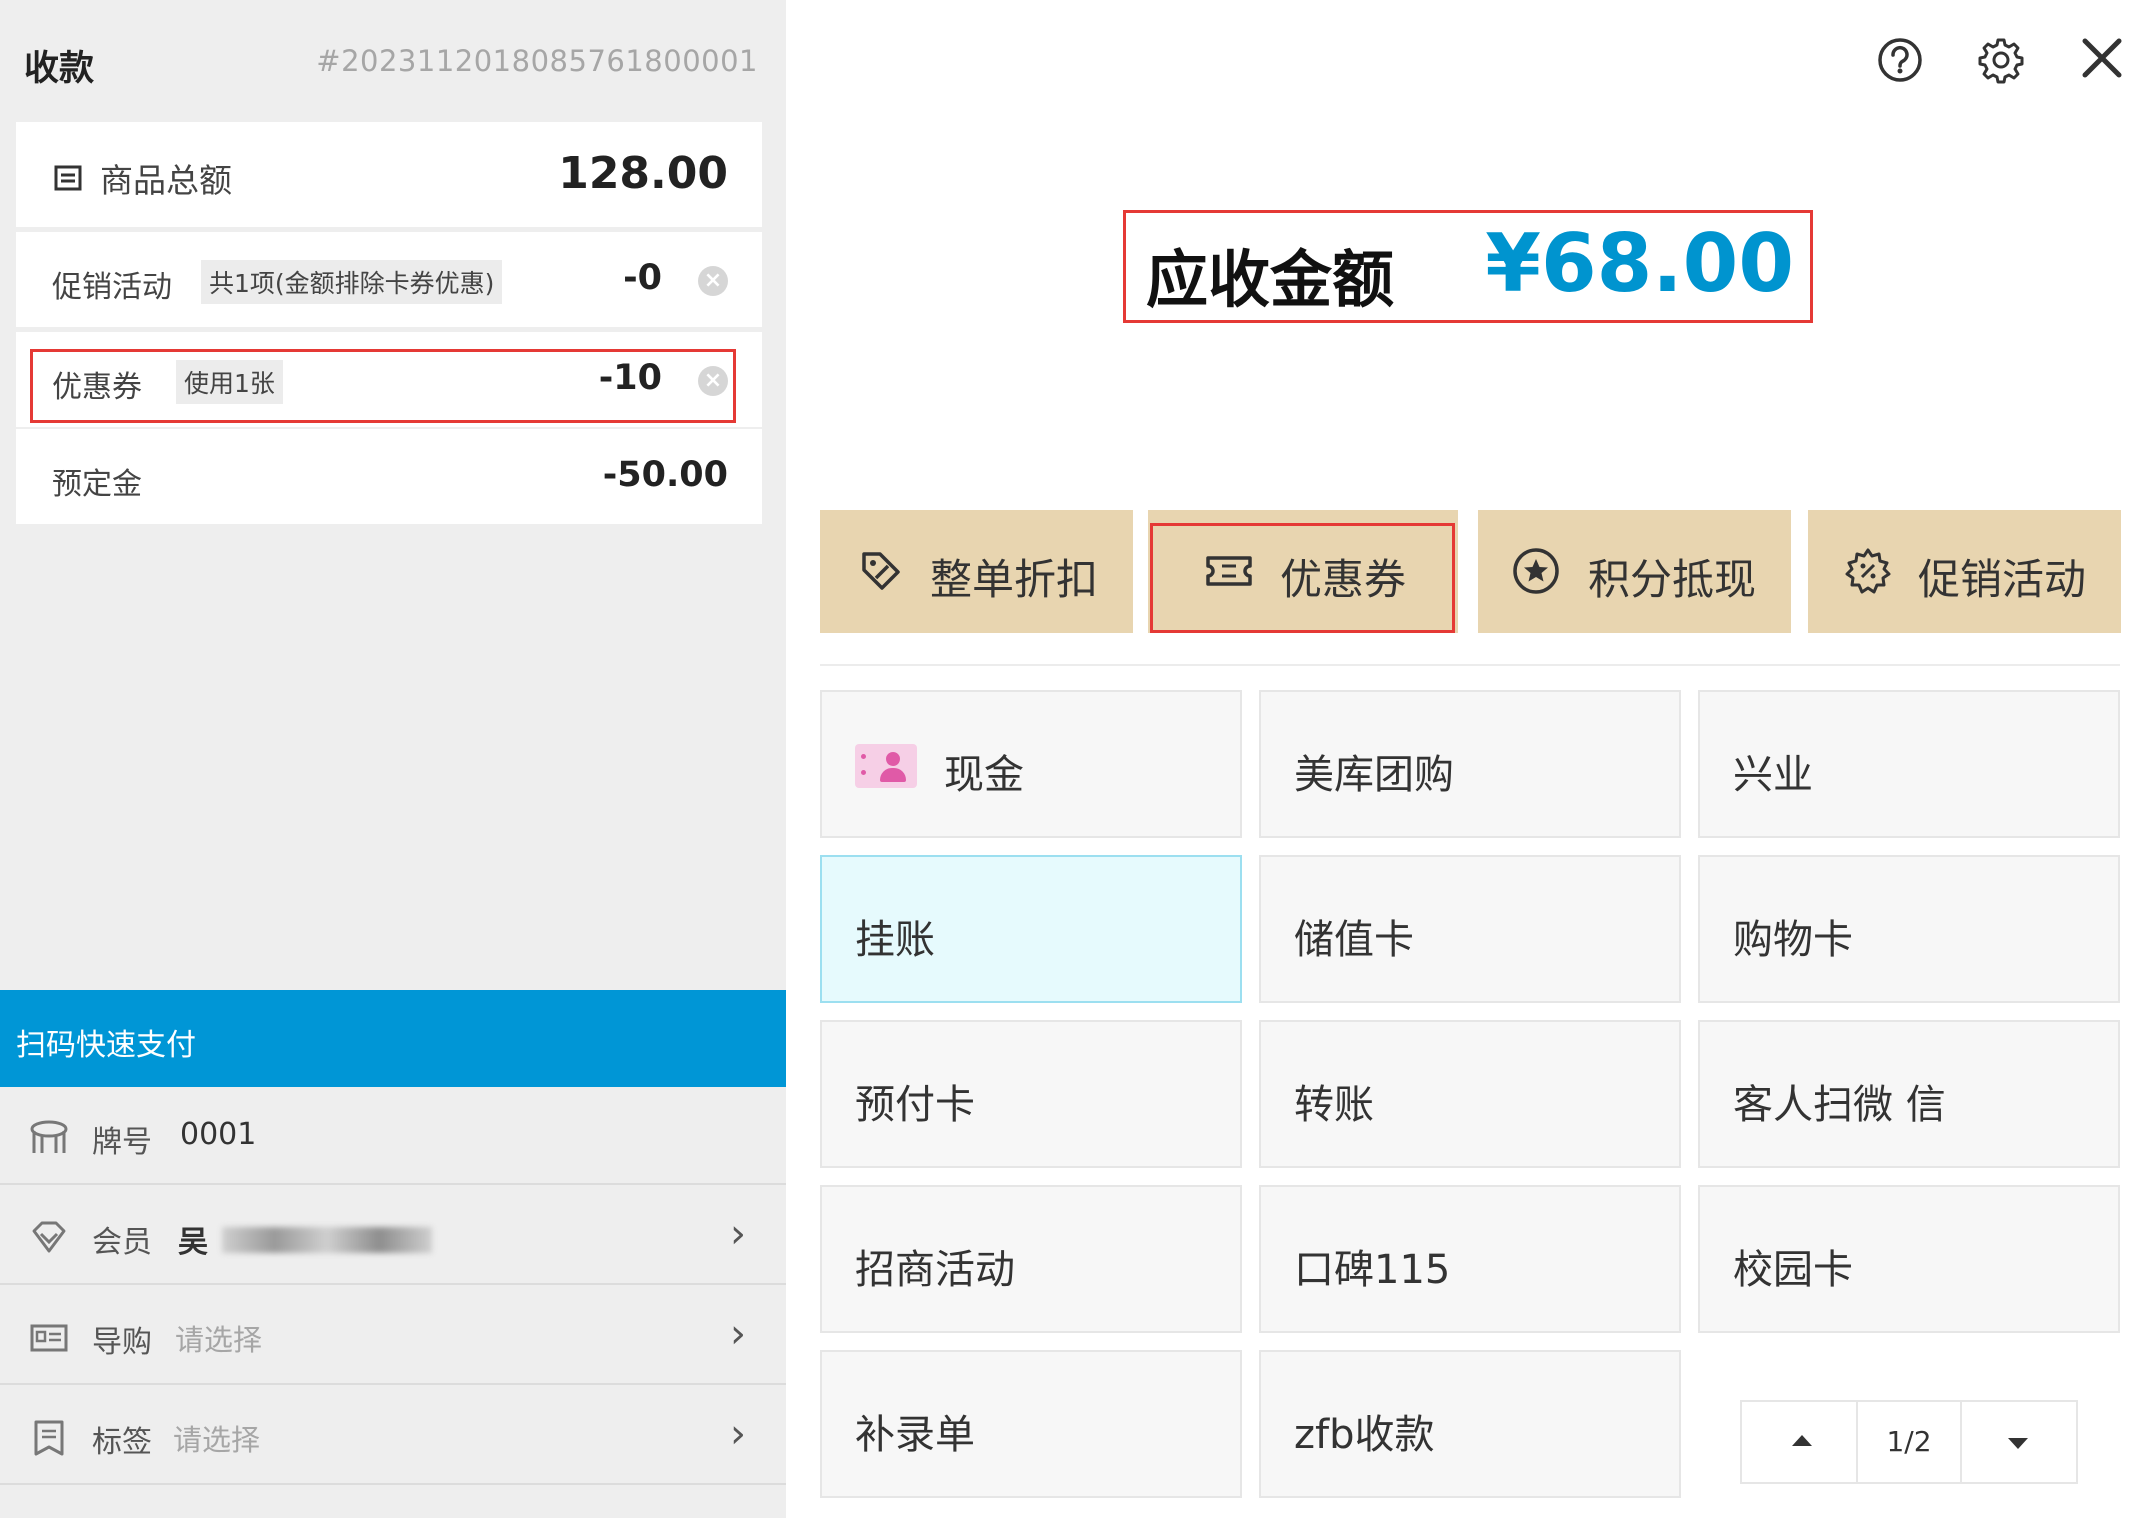 This screenshot has height=1518, width=2131. Describe the element at coordinates (393, 1436) in the screenshot. I see `tag-row: 标签 请选择 ›` at that location.